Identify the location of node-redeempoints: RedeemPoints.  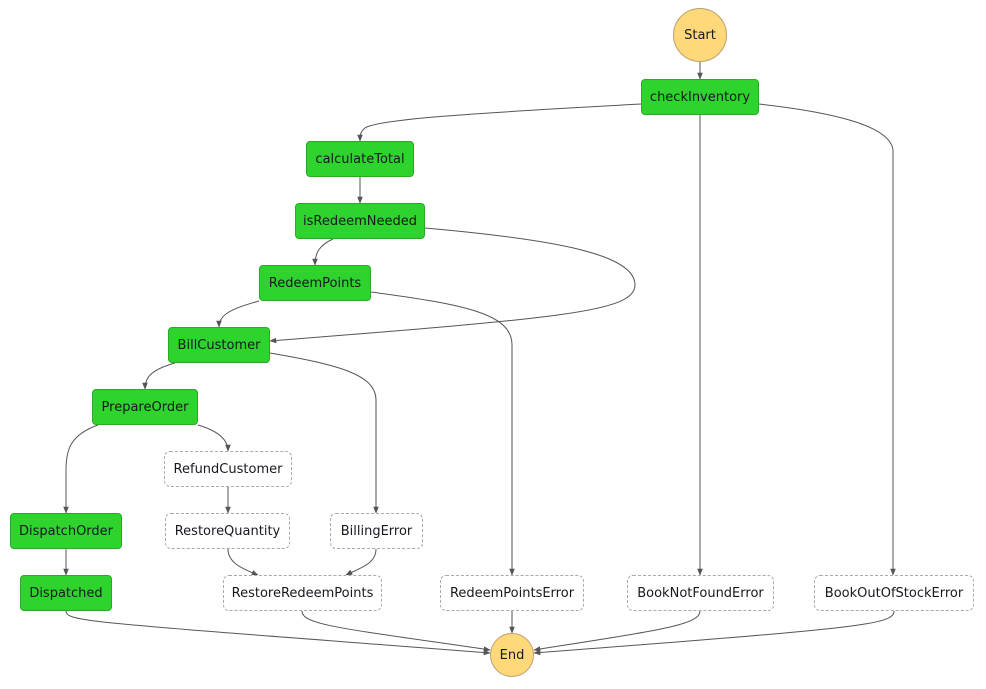
(315, 283).